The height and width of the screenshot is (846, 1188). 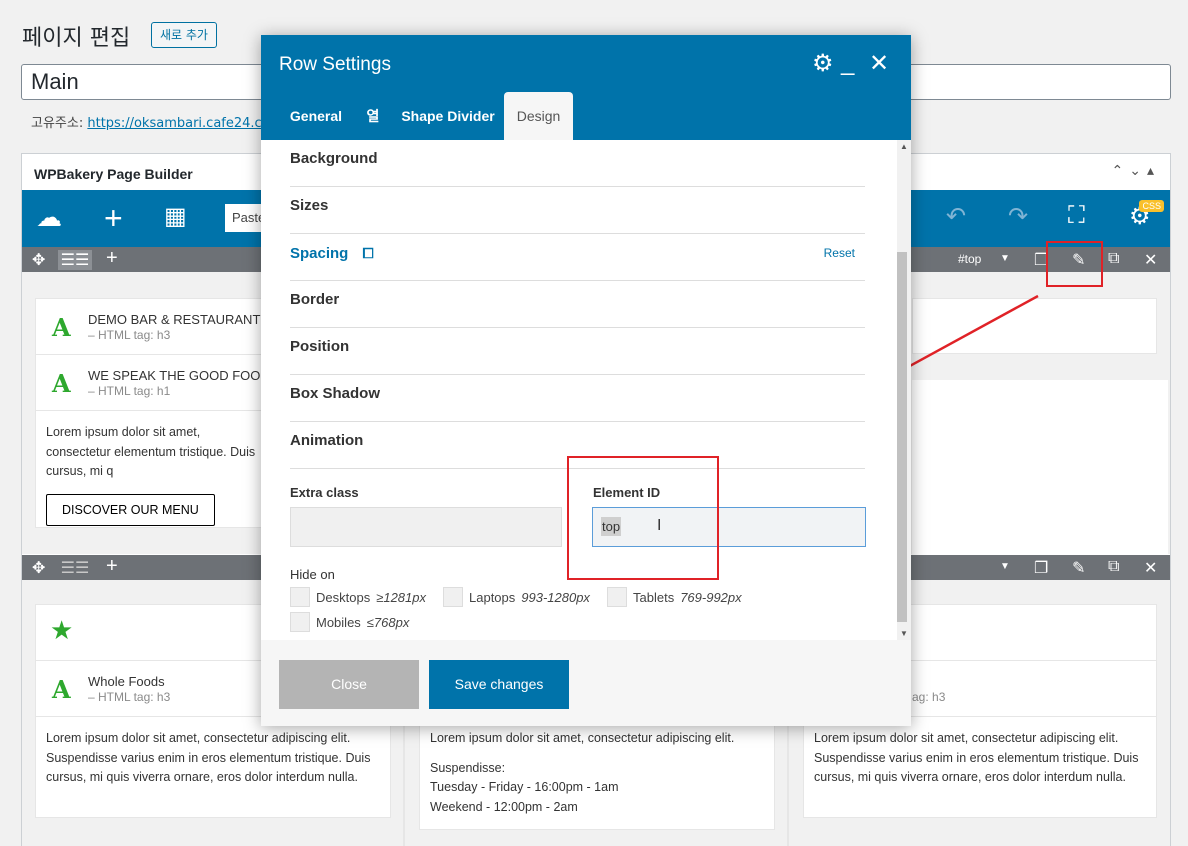 I want to click on hide-on-label: Hide on, so click(x=312, y=574).